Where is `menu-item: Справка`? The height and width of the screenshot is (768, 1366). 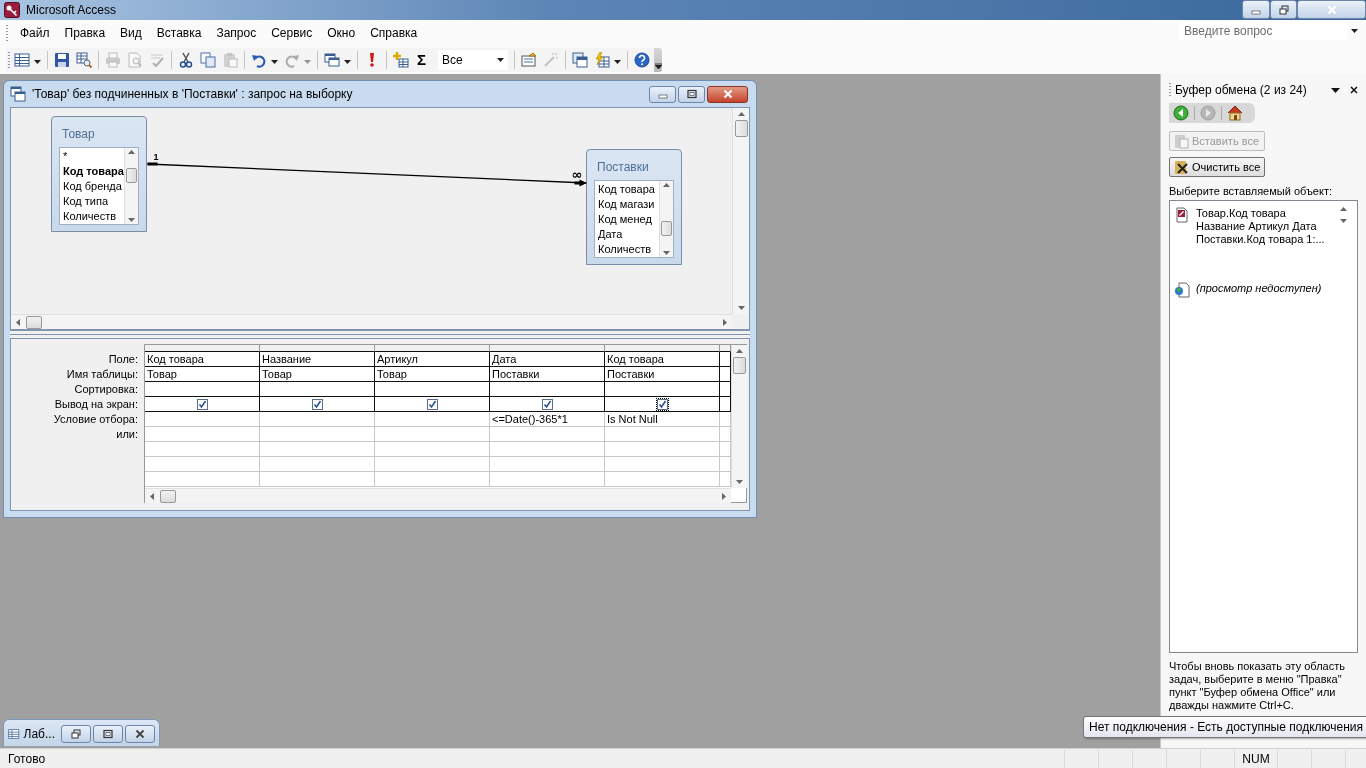
menu-item: Справка is located at coordinates (394, 33).